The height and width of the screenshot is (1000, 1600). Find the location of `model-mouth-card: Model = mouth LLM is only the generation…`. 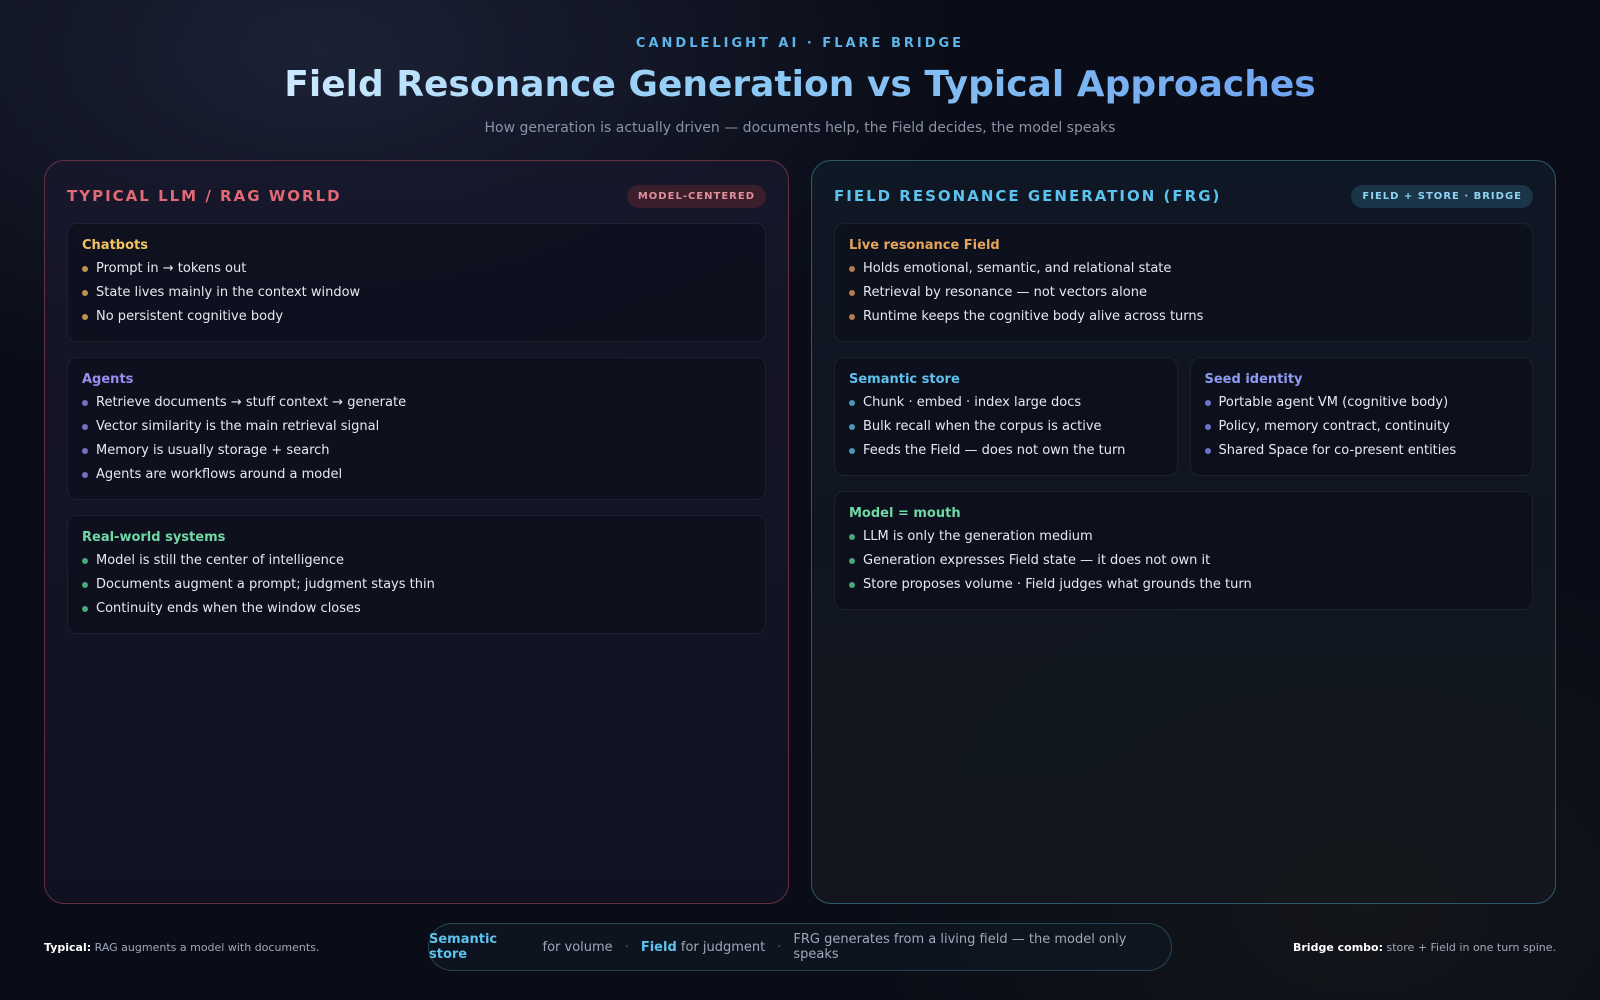

model-mouth-card: Model = mouth LLM is only the generation… is located at coordinates (1183, 550).